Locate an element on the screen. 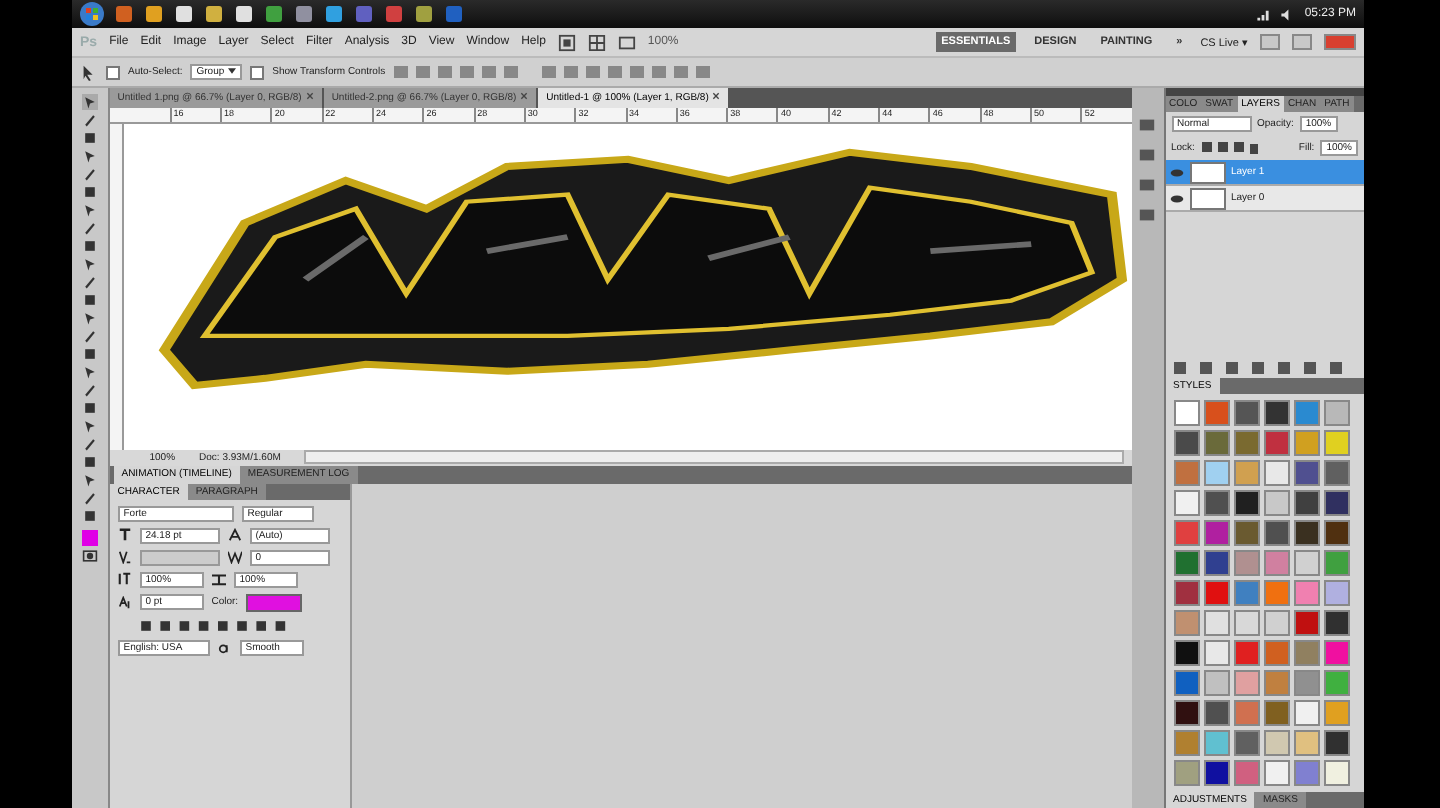 This screenshot has height=808, width=1440. foreground-color-swatch is located at coordinates (89, 538).